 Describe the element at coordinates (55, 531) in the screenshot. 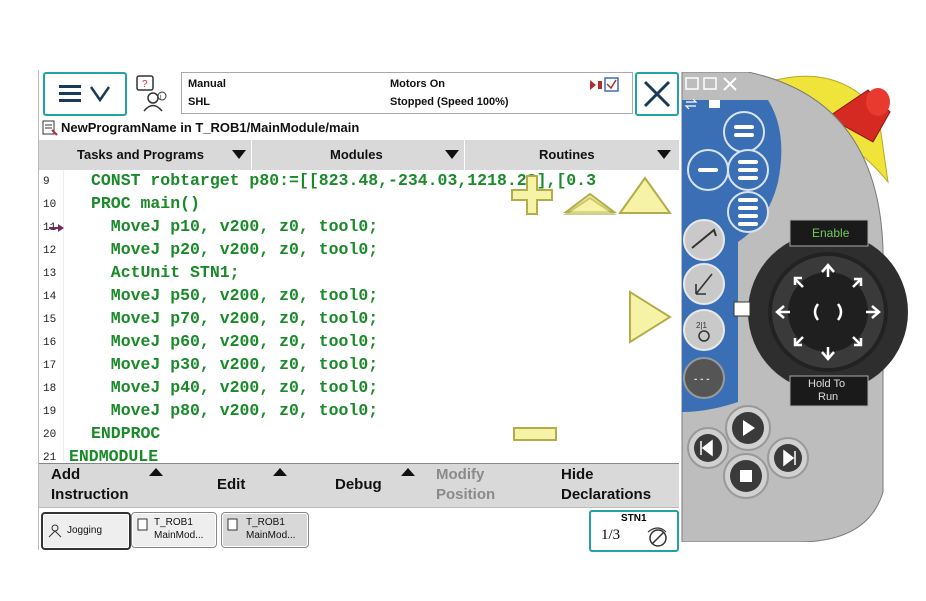

I see `jogging-icon` at that location.